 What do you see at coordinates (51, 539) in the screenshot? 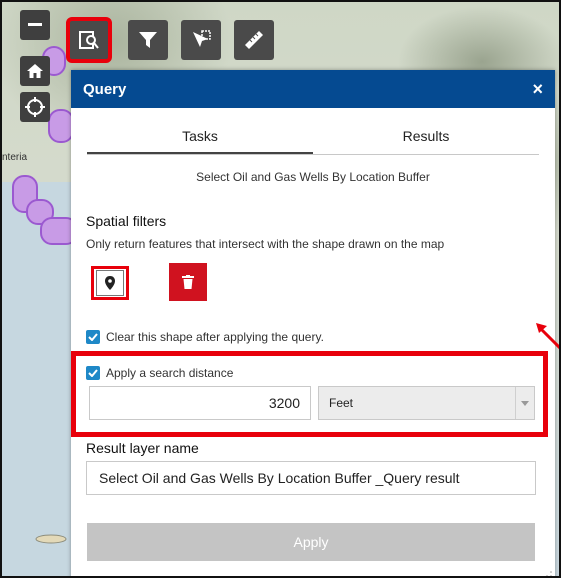
I see `map-island` at bounding box center [51, 539].